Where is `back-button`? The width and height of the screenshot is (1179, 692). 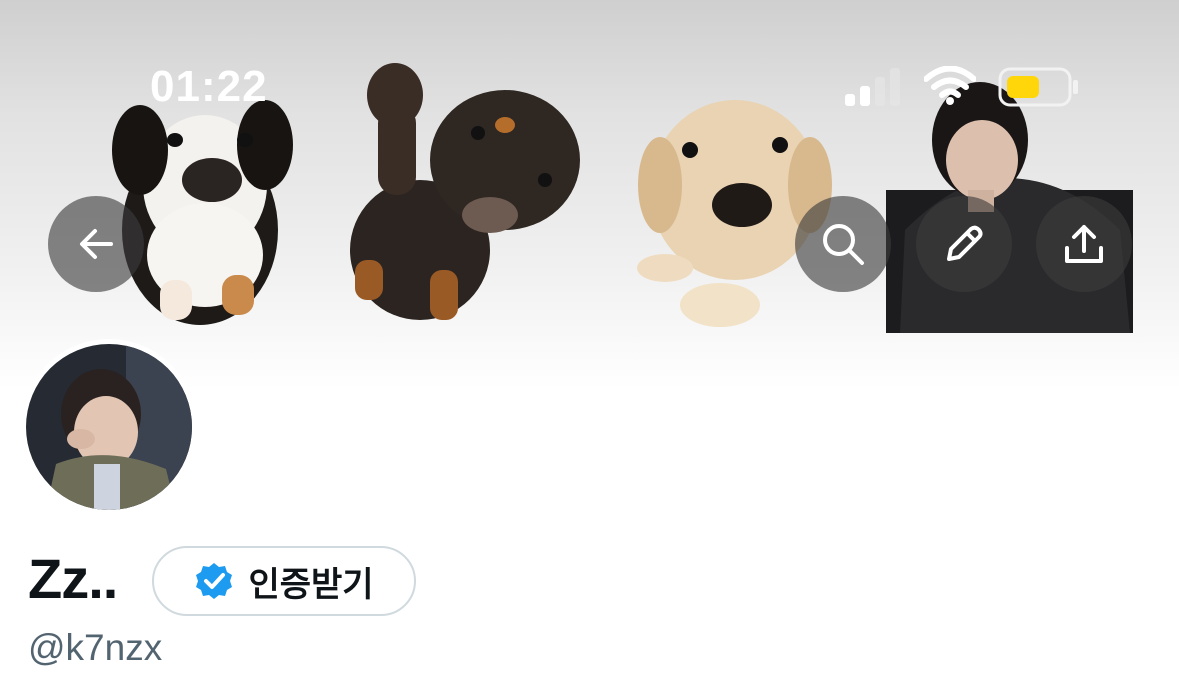 back-button is located at coordinates (96, 244).